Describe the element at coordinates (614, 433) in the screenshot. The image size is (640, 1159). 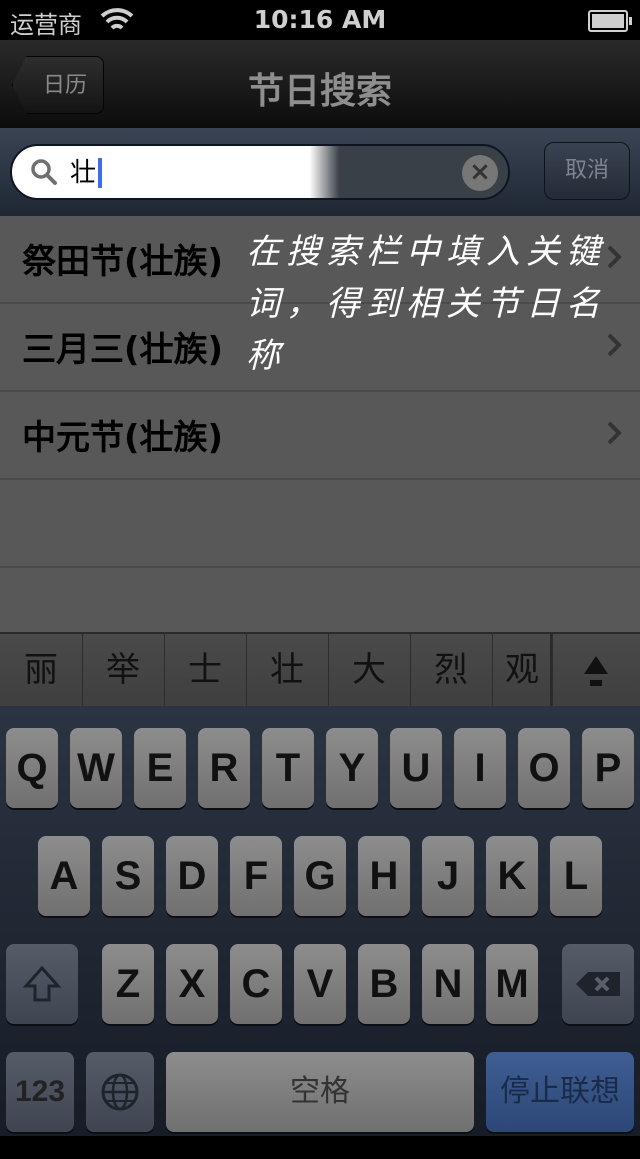
I see `chevron-right-icon` at that location.